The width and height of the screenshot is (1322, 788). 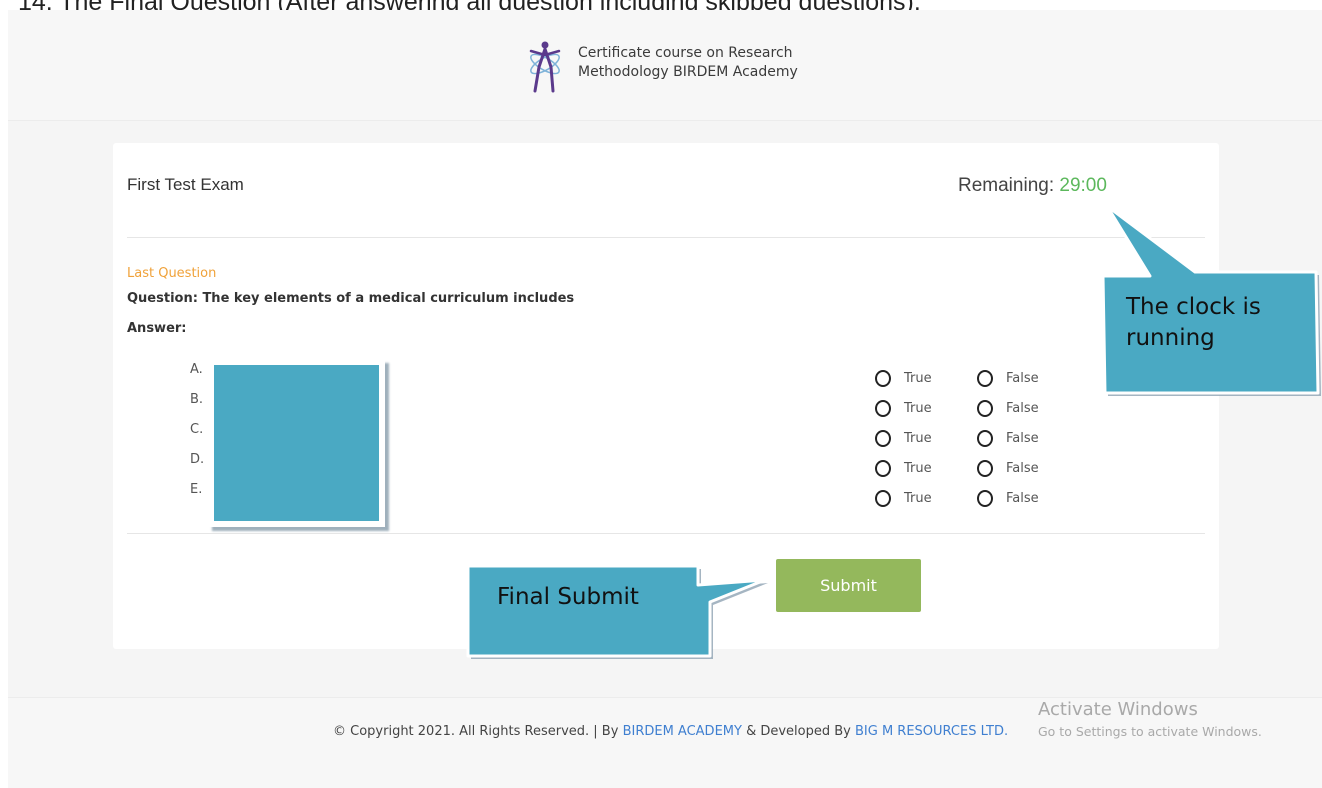 What do you see at coordinates (568, 597) in the screenshot?
I see `submit-callout-text: Final Submit` at bounding box center [568, 597].